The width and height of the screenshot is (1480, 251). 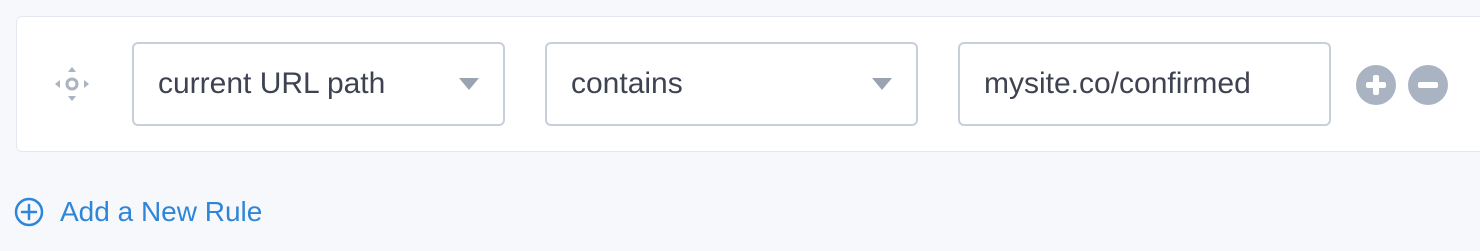 I want to click on operator-select-value: contains, so click(x=627, y=83).